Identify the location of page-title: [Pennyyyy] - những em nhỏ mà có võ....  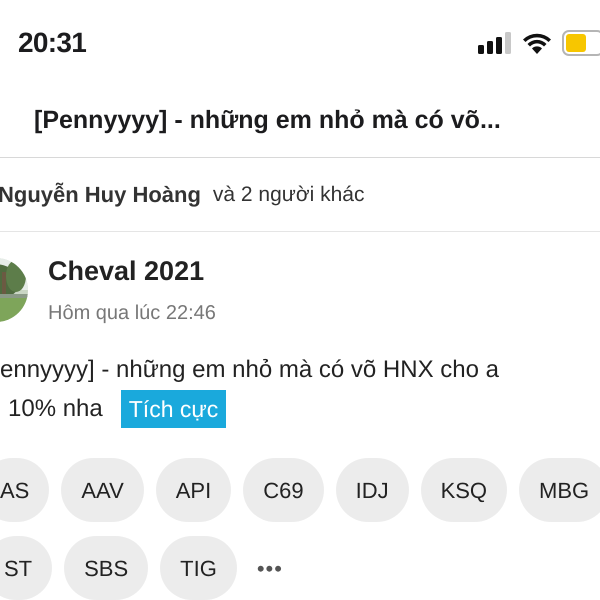
(267, 120).